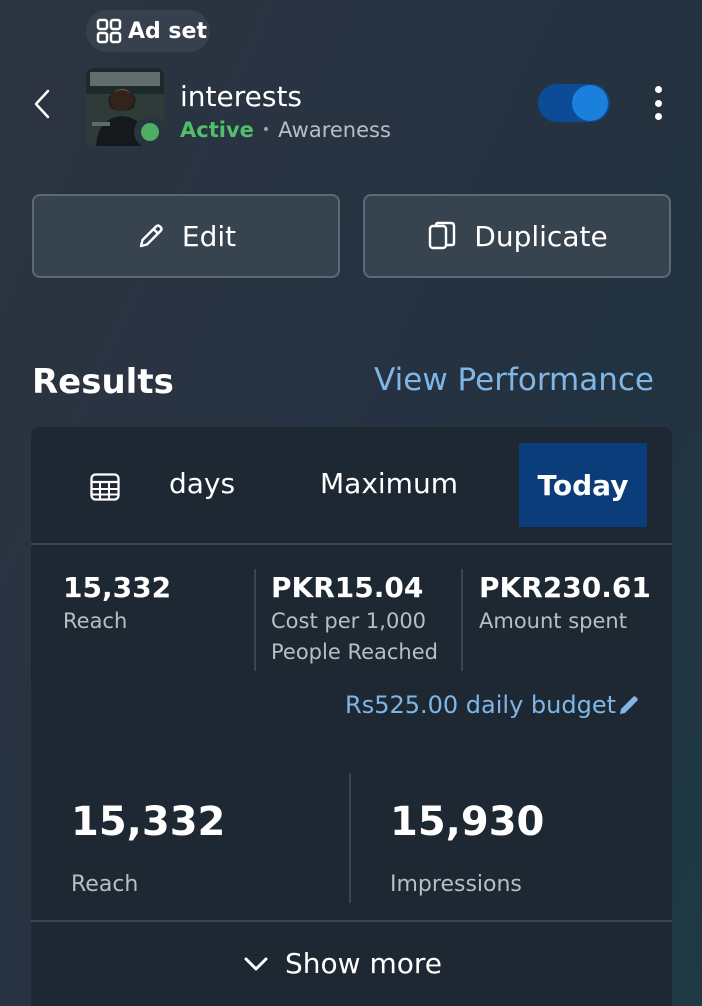 The width and height of the screenshot is (702, 1006). Describe the element at coordinates (241, 96) in the screenshot. I see `ad-set-name: interests` at that location.